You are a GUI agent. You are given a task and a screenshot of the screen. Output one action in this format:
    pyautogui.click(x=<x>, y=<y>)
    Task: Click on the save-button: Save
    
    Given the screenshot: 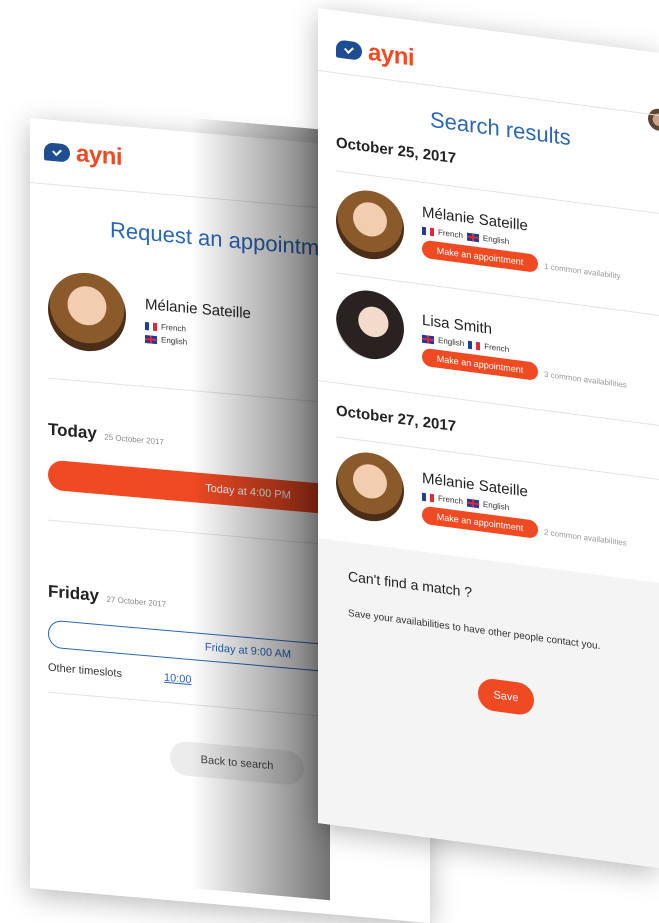 What is the action you would take?
    pyautogui.click(x=506, y=697)
    